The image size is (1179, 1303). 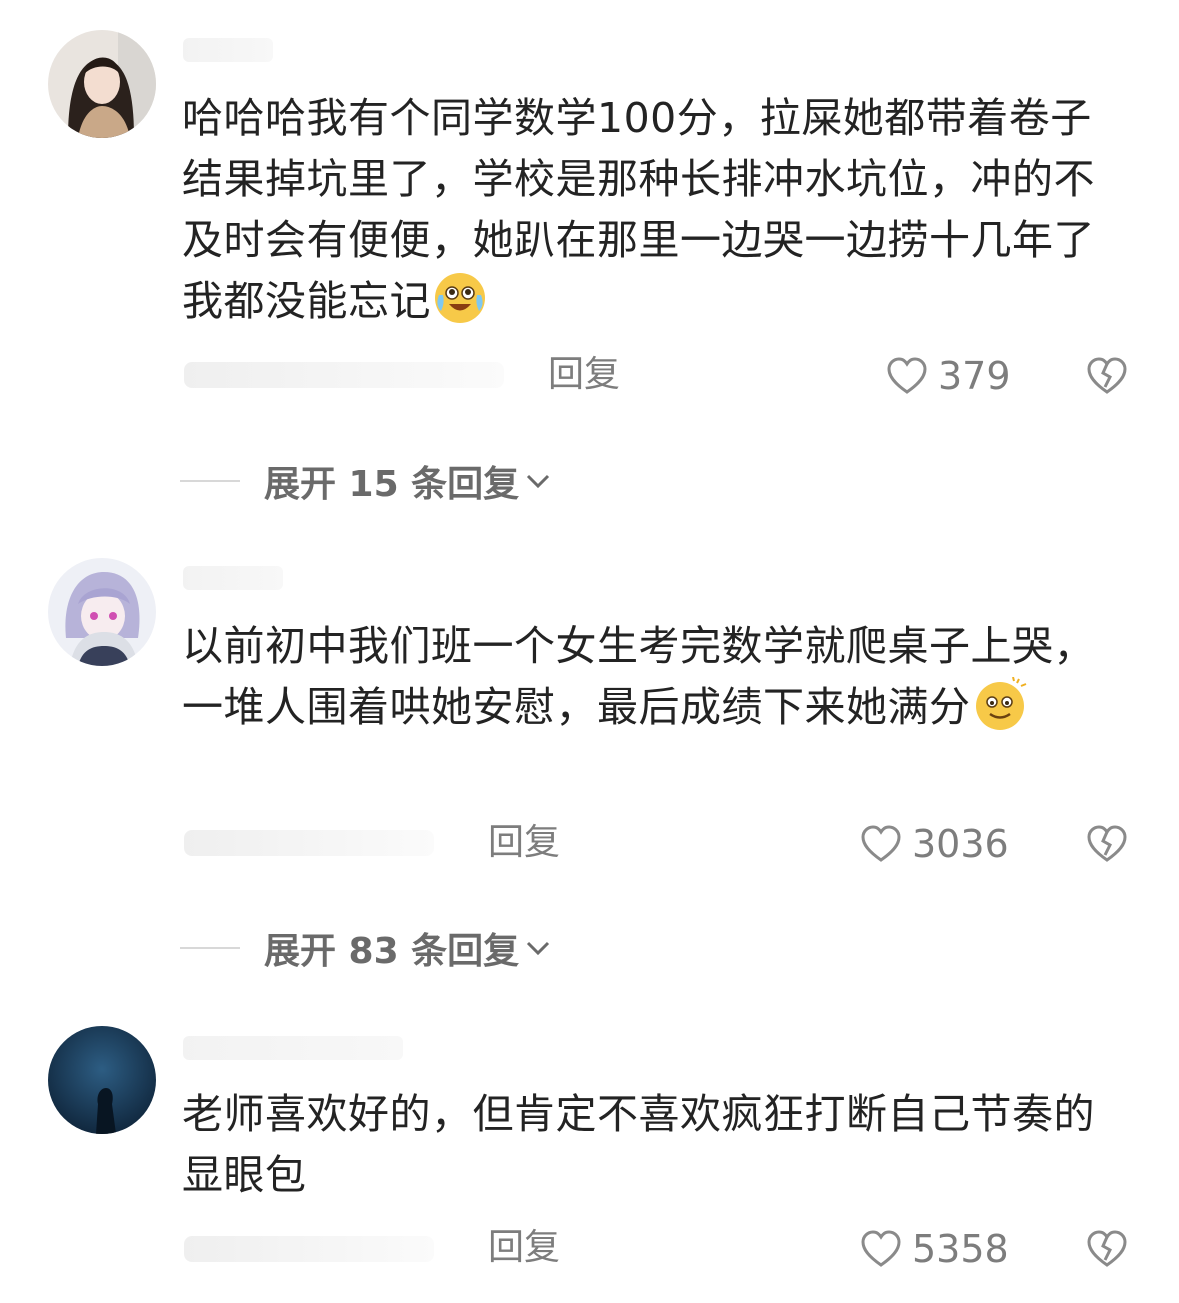 I want to click on expand-replies-button: 展开 83 条回复, so click(x=366, y=949).